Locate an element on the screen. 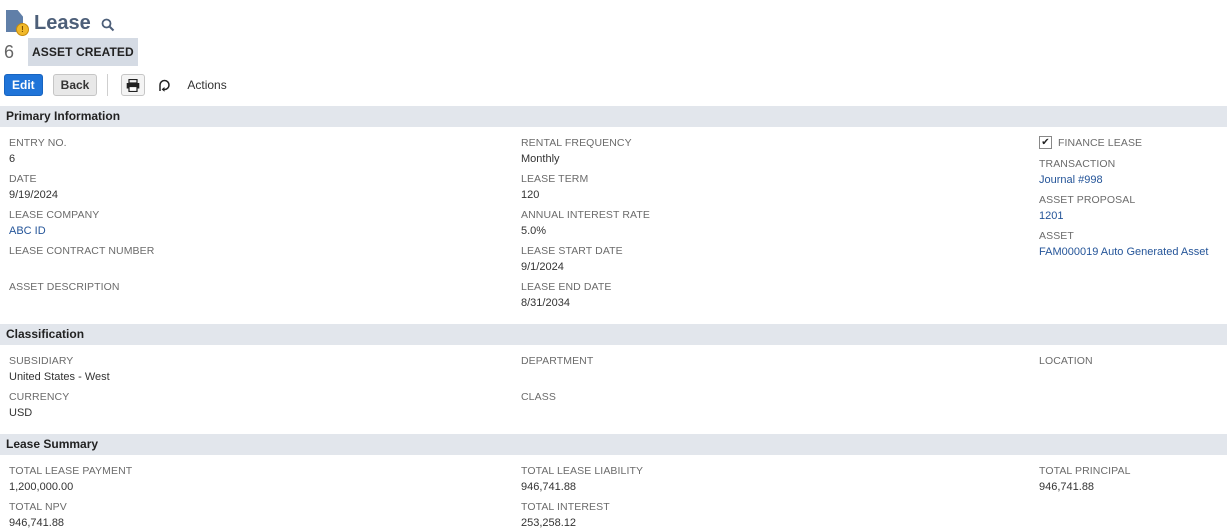 The width and height of the screenshot is (1227, 531). field-location: LOCATION is located at coordinates (1066, 361).